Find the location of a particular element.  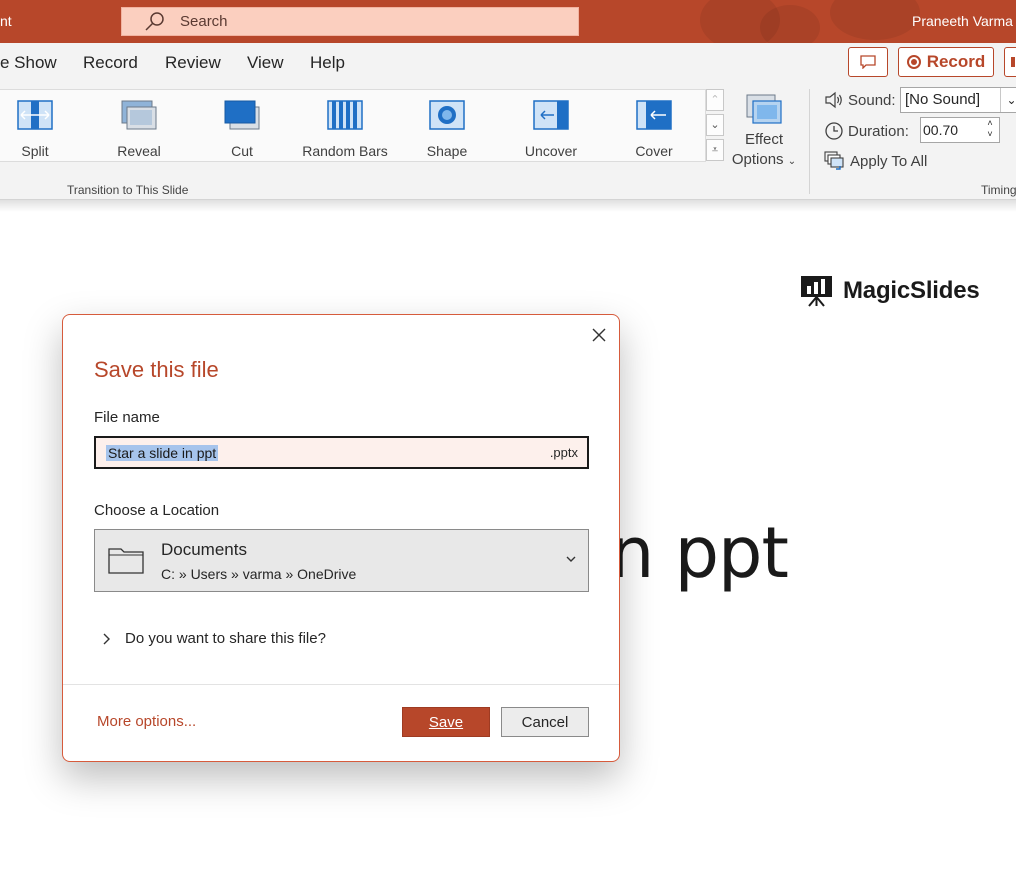

transition-label: Cut is located at coordinates (242, 151).